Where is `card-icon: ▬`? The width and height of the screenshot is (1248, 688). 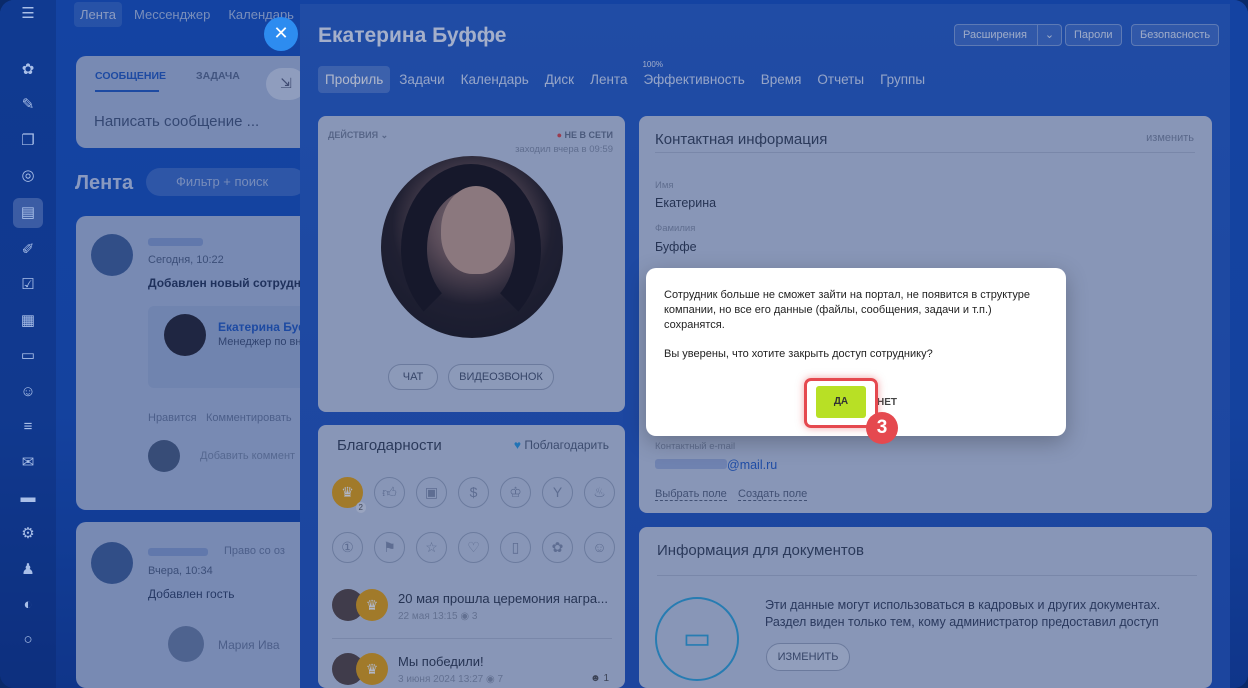
card-icon: ▬ is located at coordinates (28, 498).